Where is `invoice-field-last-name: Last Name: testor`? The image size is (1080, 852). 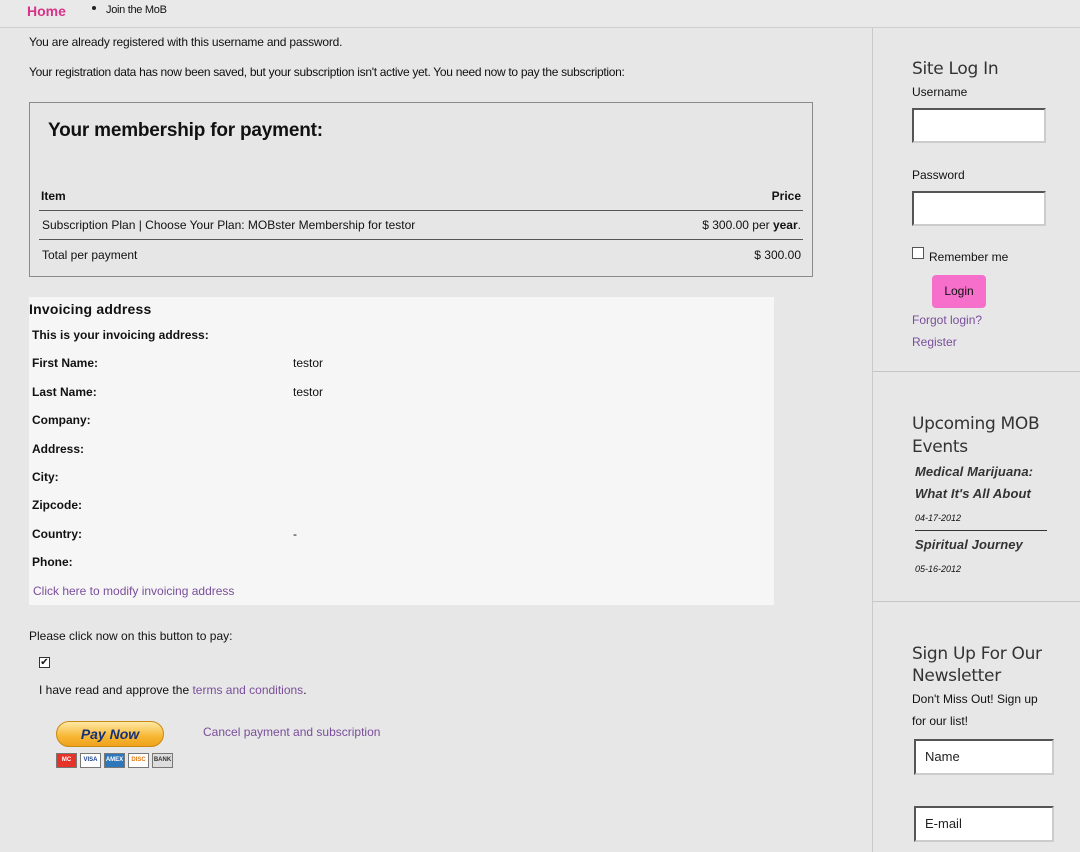
invoice-field-last-name: Last Name: testor is located at coordinates (332, 393).